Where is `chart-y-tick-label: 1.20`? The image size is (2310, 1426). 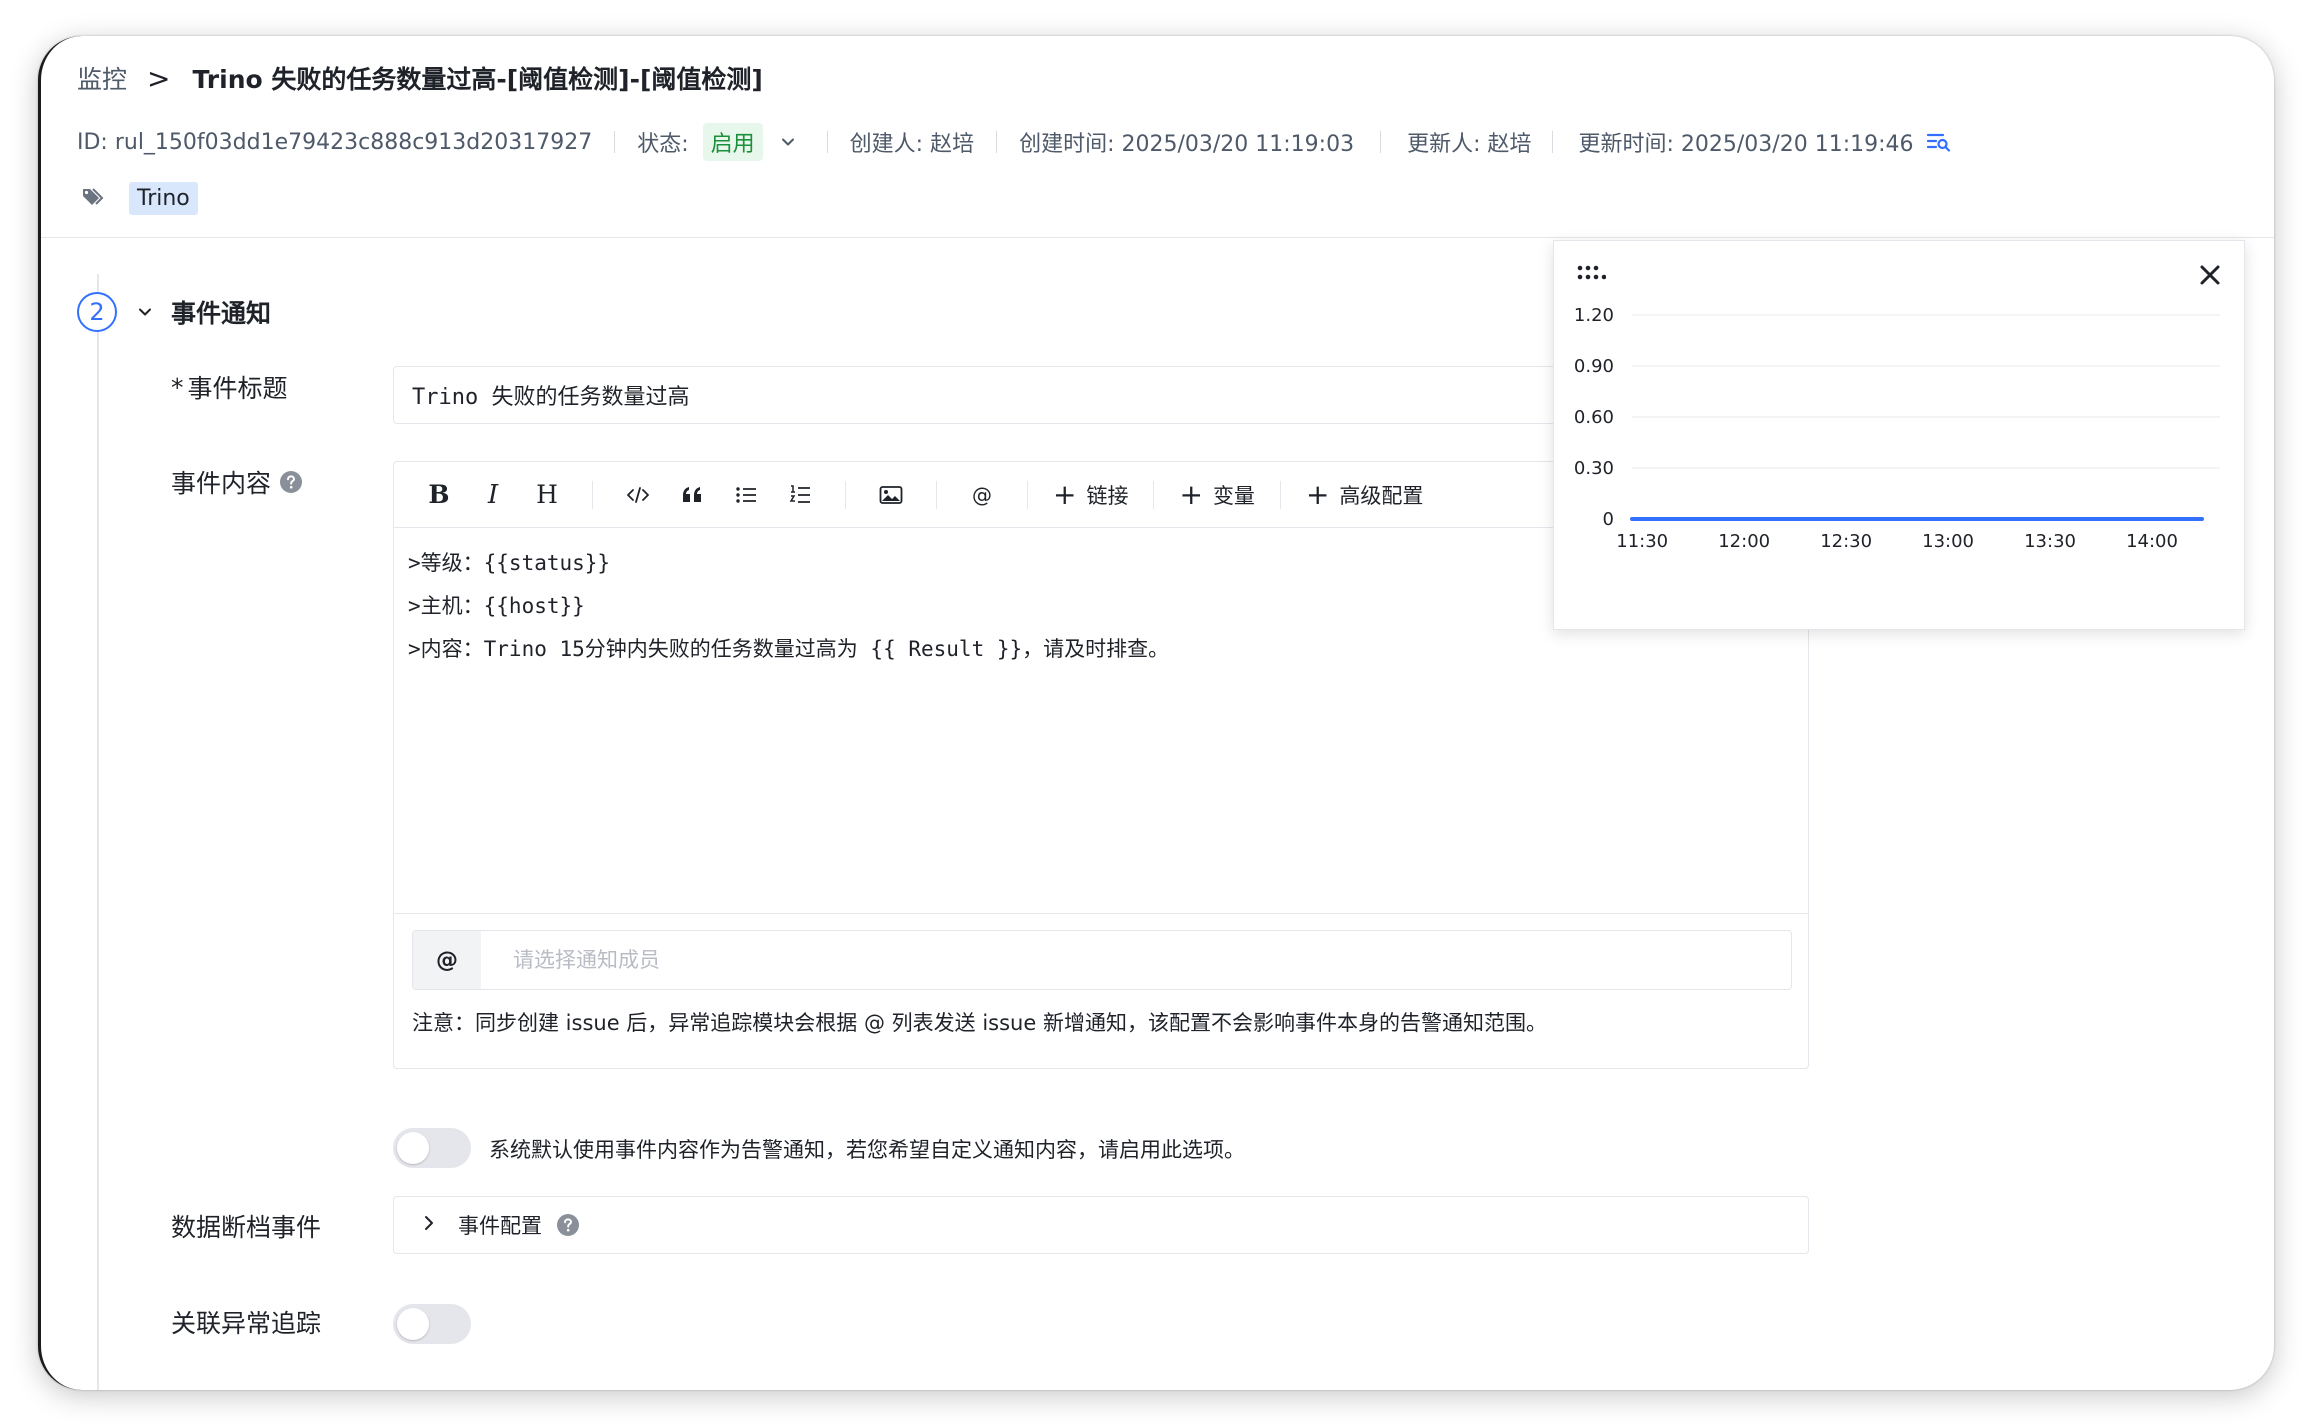 chart-y-tick-label: 1.20 is located at coordinates (1594, 315).